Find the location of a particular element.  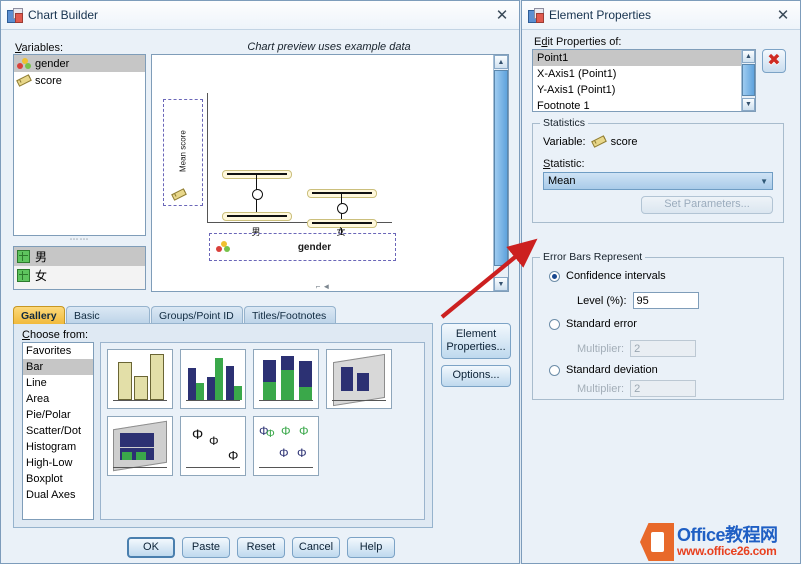

variable-row-score: score is located at coordinates (79, 80).